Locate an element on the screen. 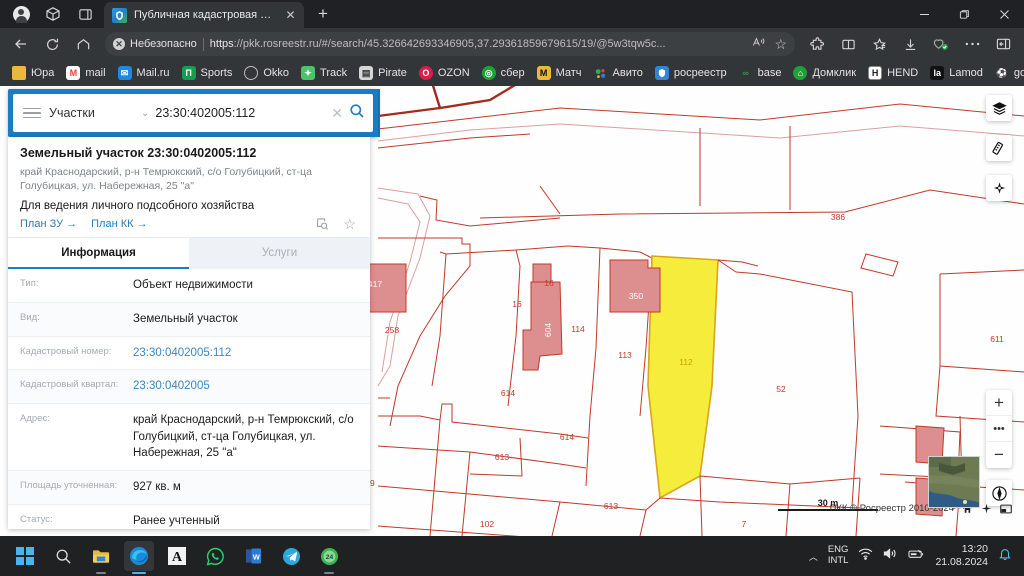  plan-zu-link: План ЗУ → is located at coordinates (48, 224).